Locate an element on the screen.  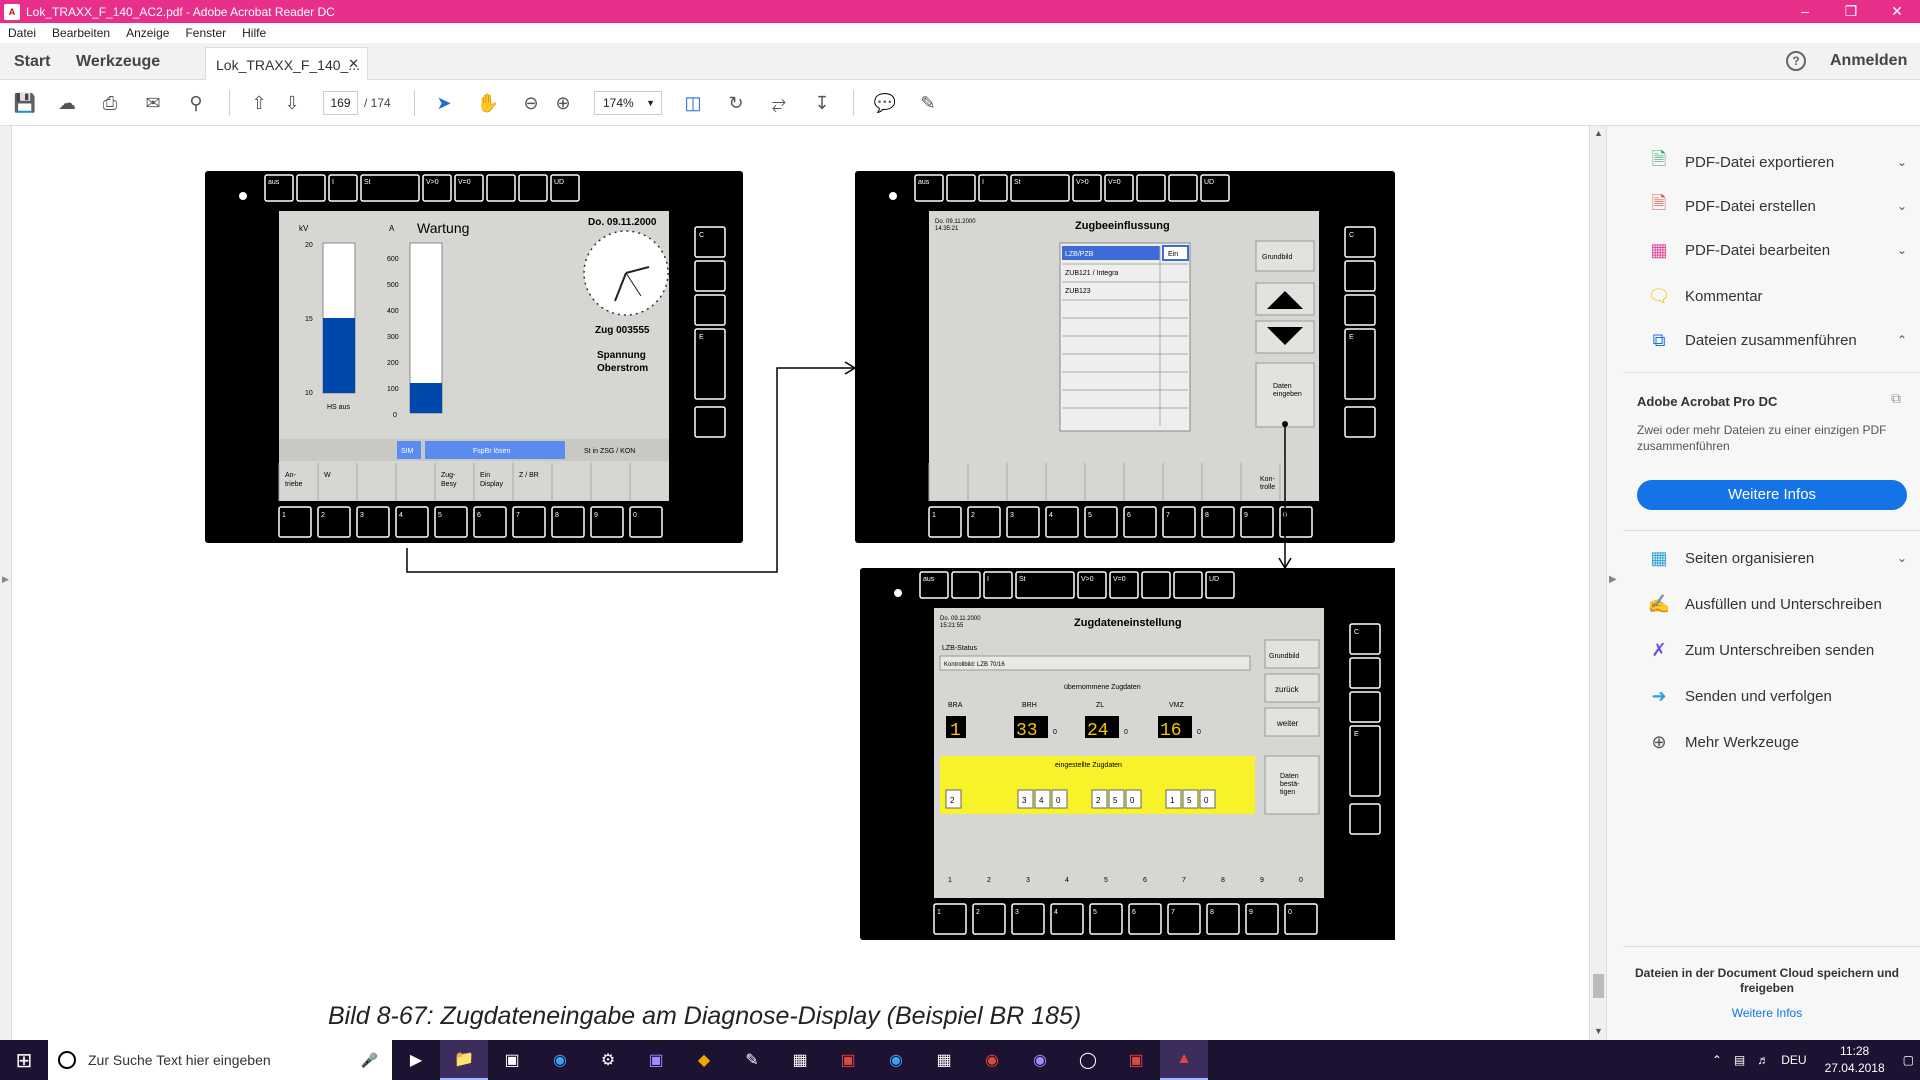
scroll-thumb is located at coordinates (1598, 986).